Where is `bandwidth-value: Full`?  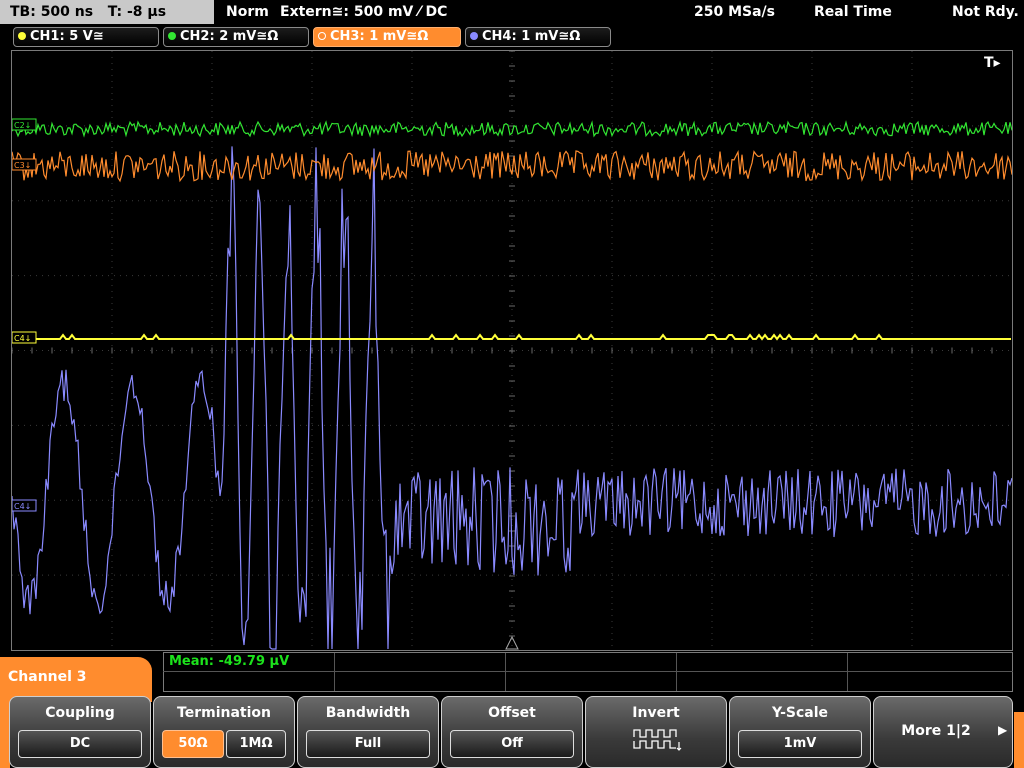
bandwidth-value: Full is located at coordinates (368, 744).